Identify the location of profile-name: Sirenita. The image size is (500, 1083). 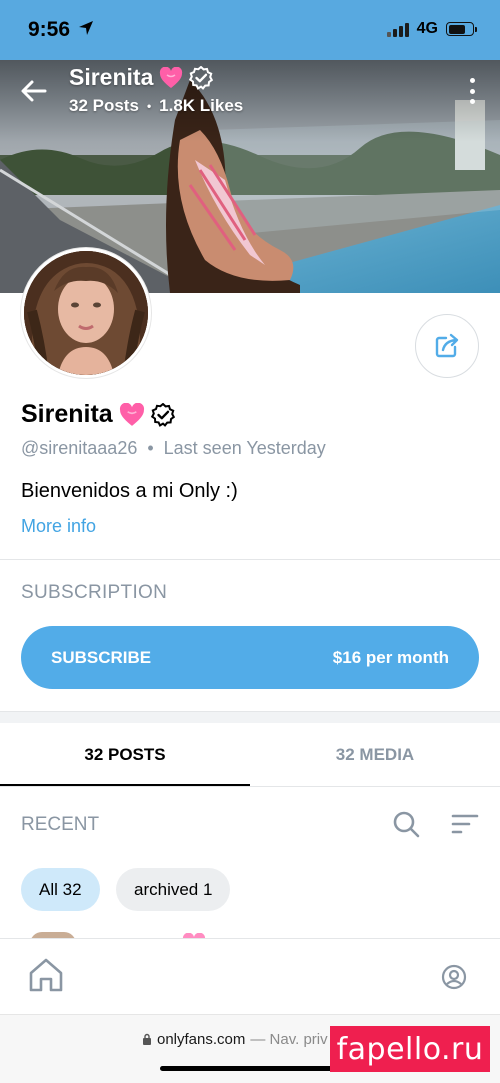
(98, 414).